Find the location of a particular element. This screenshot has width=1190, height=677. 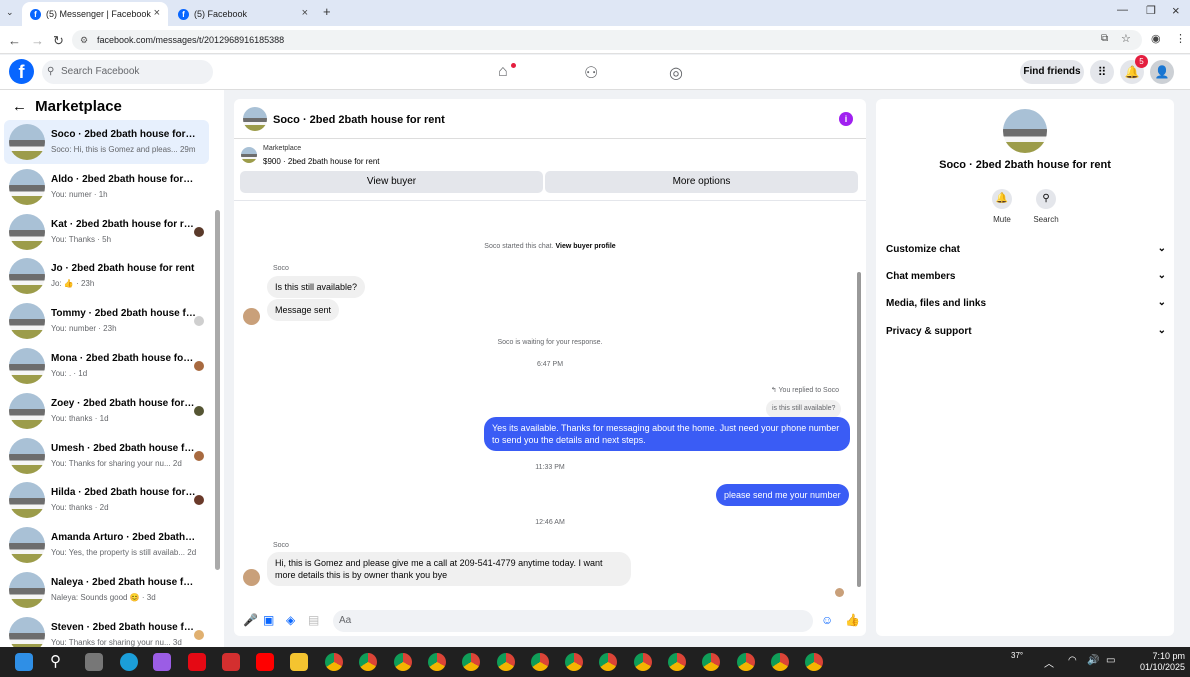

chat-title: Soco · 2bed 2bath house for rent is located at coordinates (359, 120).